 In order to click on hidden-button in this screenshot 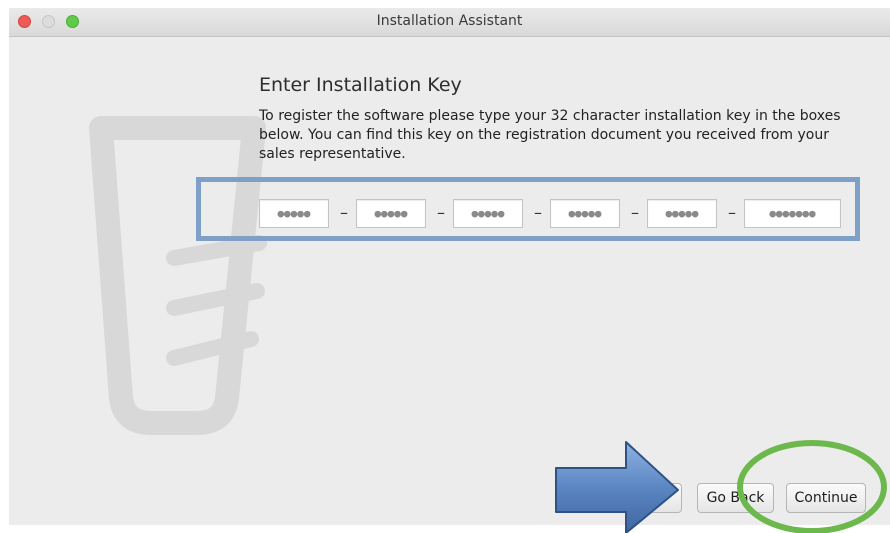, I will do `click(632, 498)`.